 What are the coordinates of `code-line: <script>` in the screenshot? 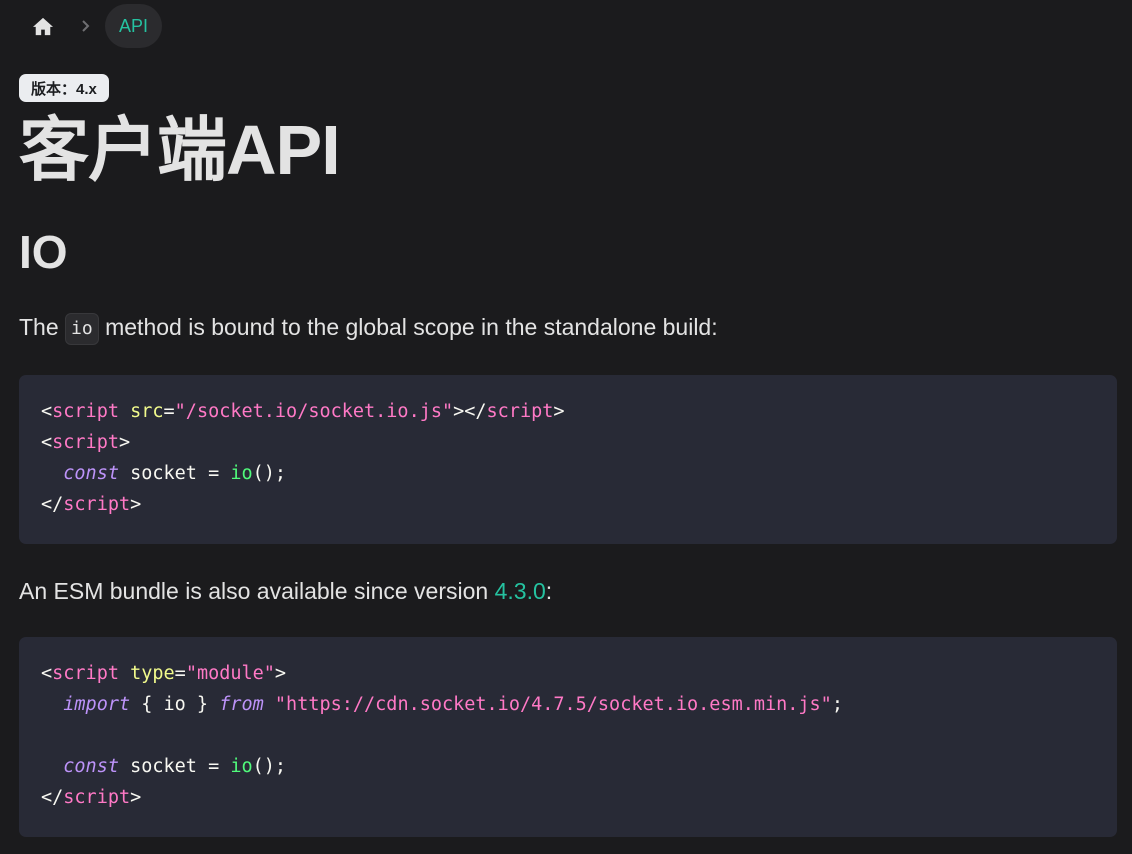 It's located at (86, 442).